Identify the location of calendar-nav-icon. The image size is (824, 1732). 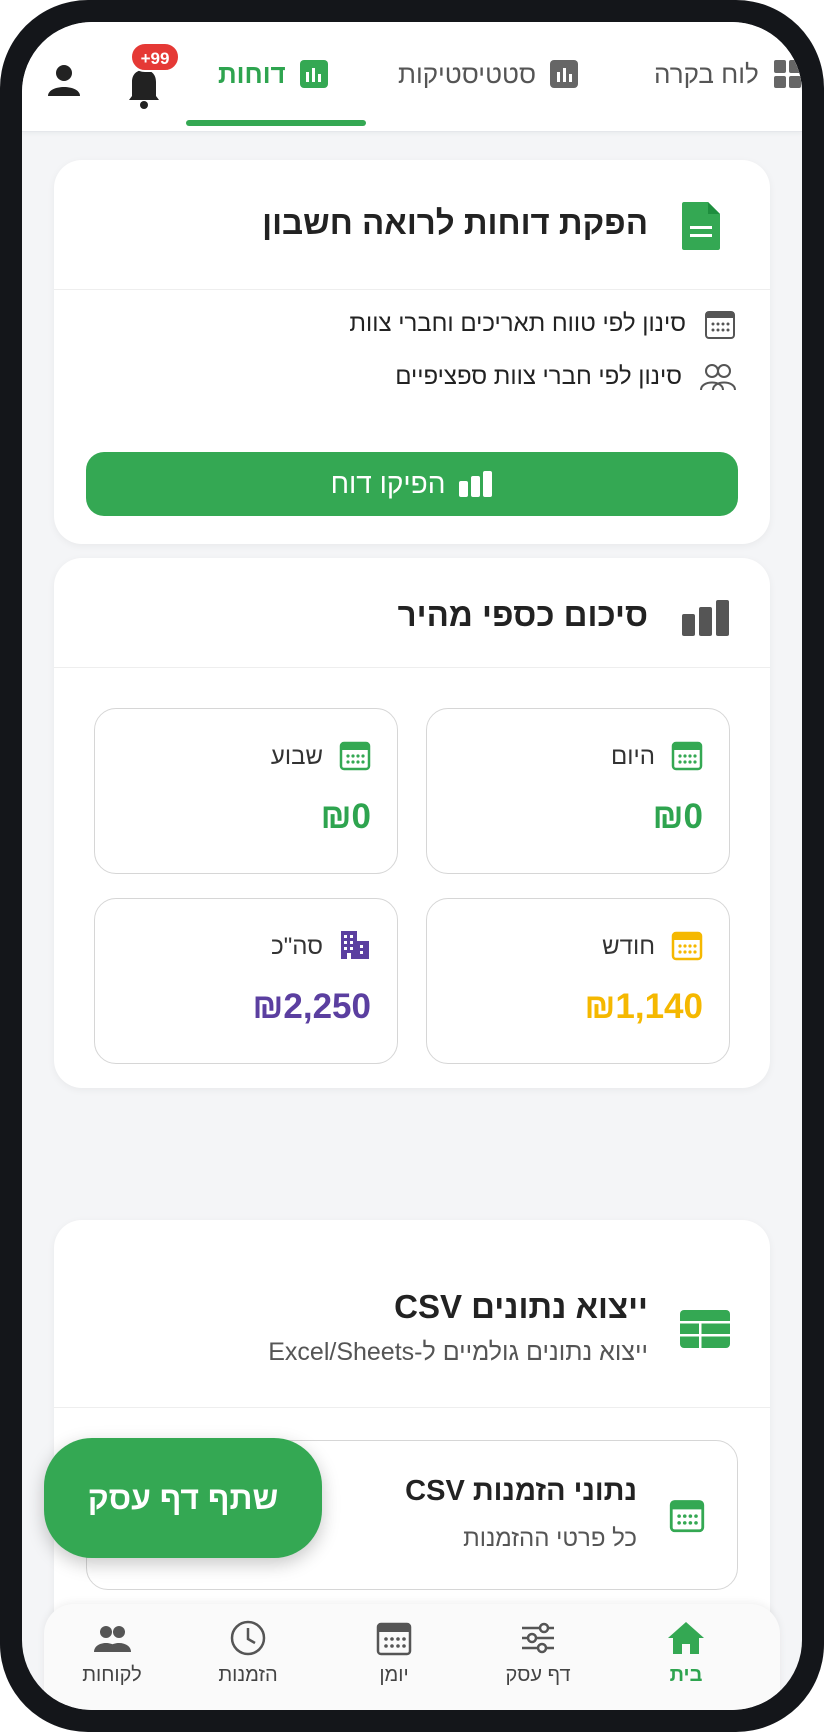
(394, 1639).